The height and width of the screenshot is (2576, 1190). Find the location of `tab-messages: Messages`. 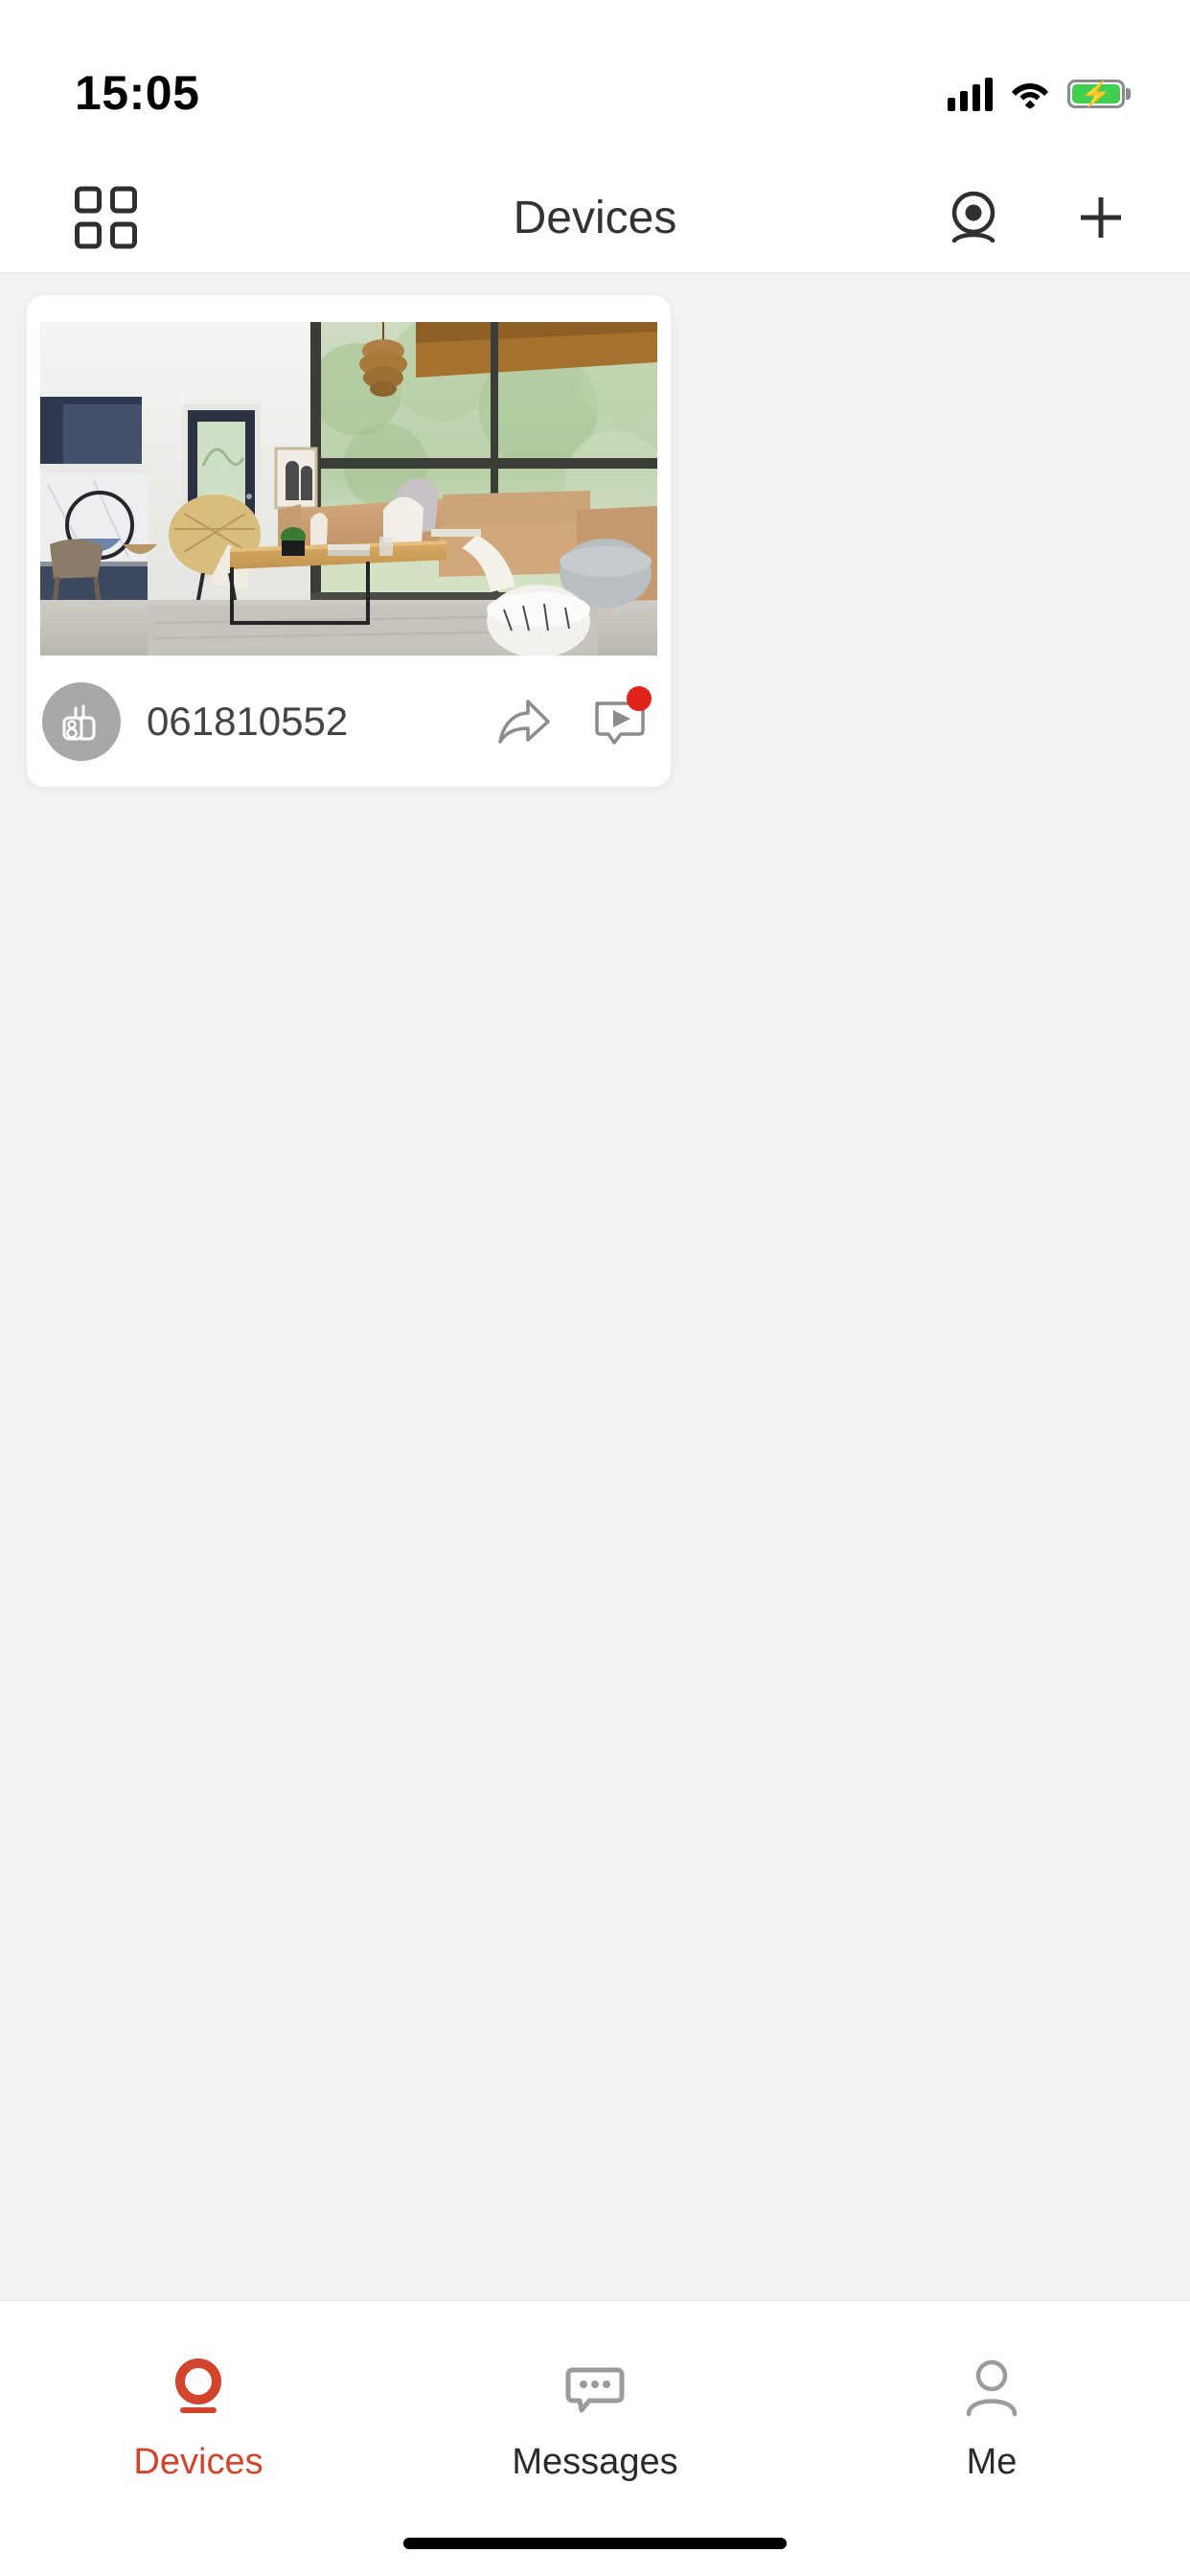

tab-messages: Messages is located at coordinates (595, 2438).